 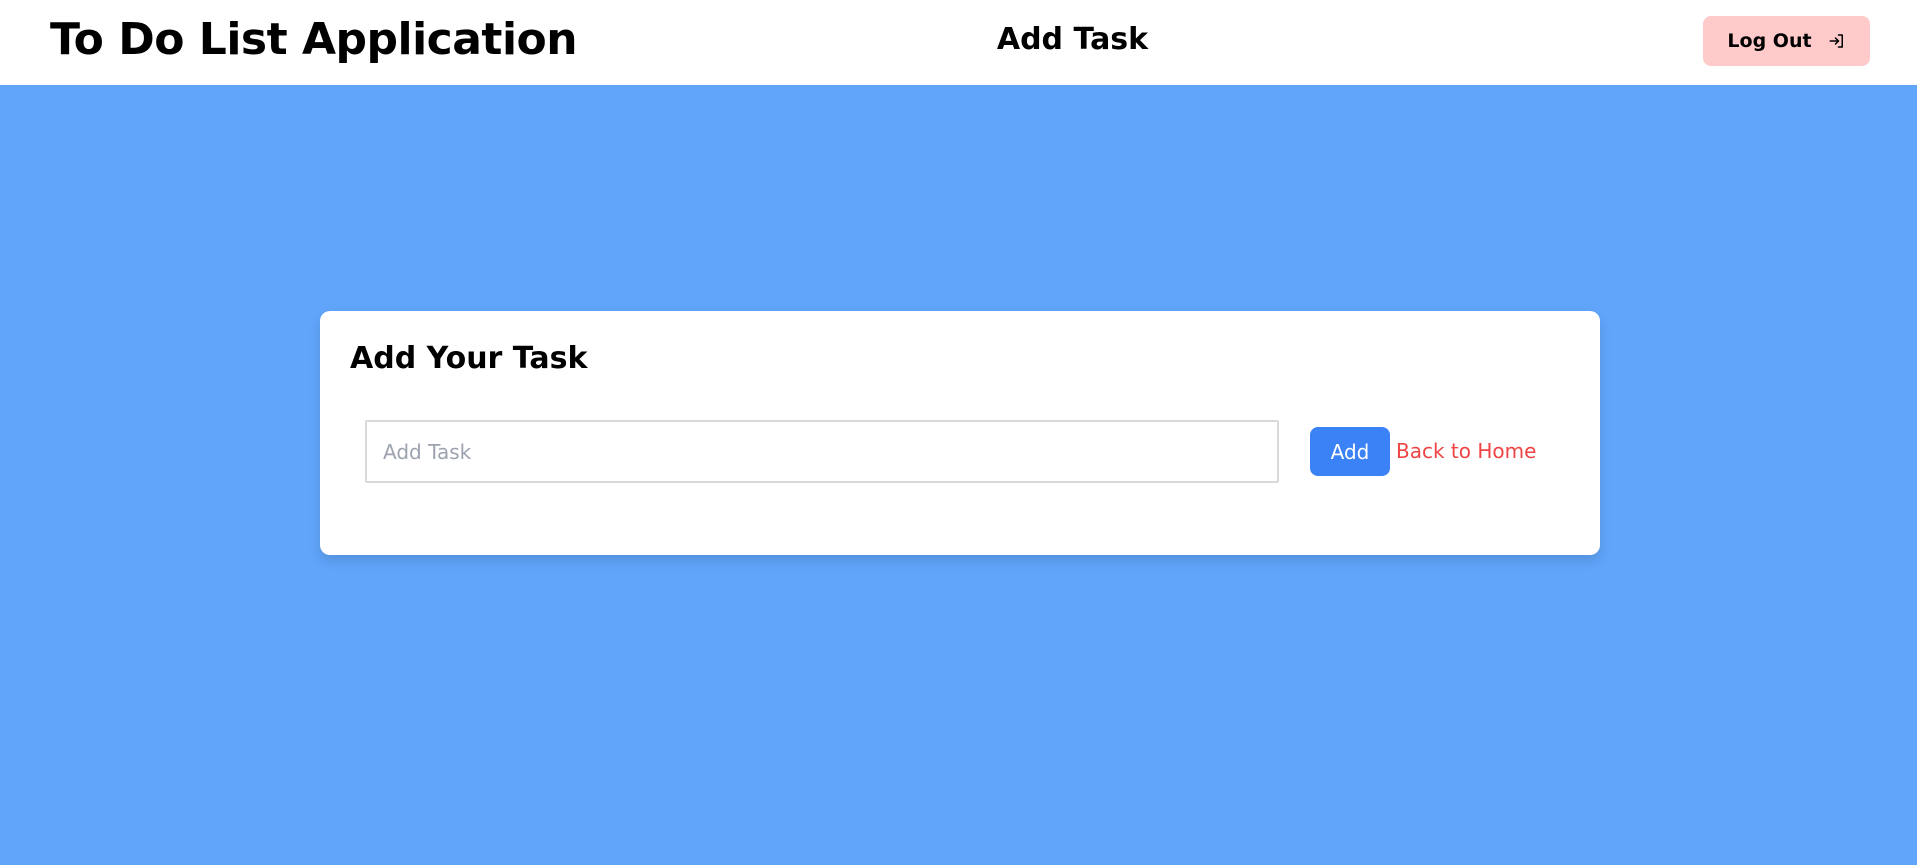 What do you see at coordinates (1769, 41) in the screenshot?
I see `logout-button-label: Log Out` at bounding box center [1769, 41].